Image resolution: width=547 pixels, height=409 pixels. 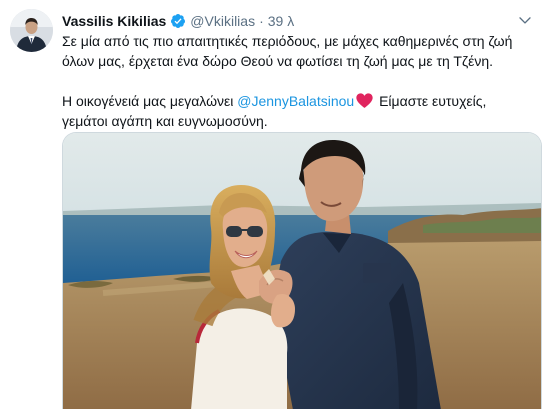 I want to click on tweet-text-segment: Η οικογένειά μας μεγαλώνει, so click(x=148, y=101).